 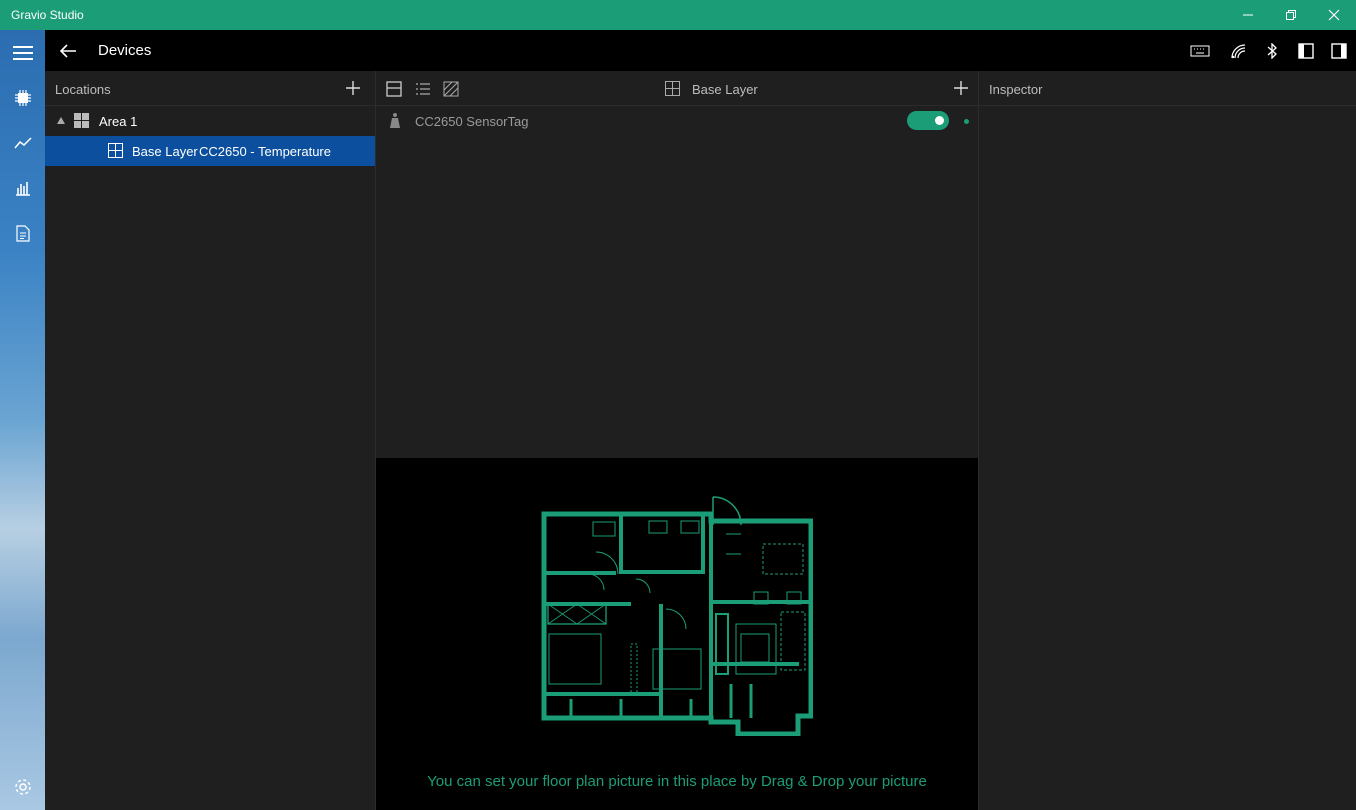 I want to click on wireless-icon, so click(x=1238, y=51).